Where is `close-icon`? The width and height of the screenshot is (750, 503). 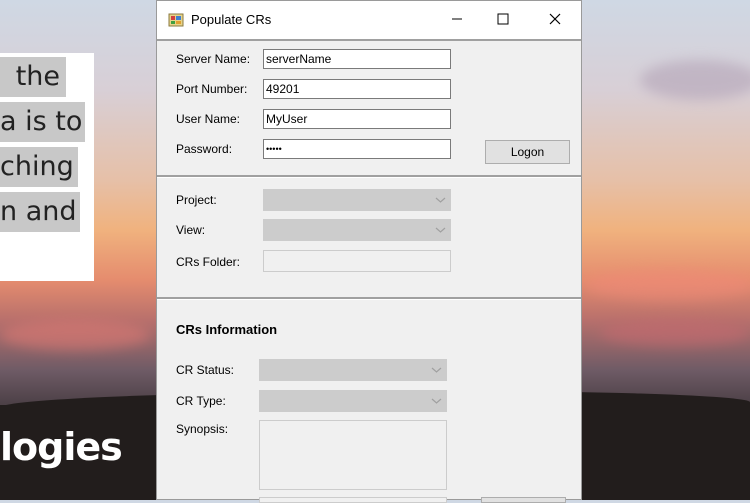 close-icon is located at coordinates (555, 19).